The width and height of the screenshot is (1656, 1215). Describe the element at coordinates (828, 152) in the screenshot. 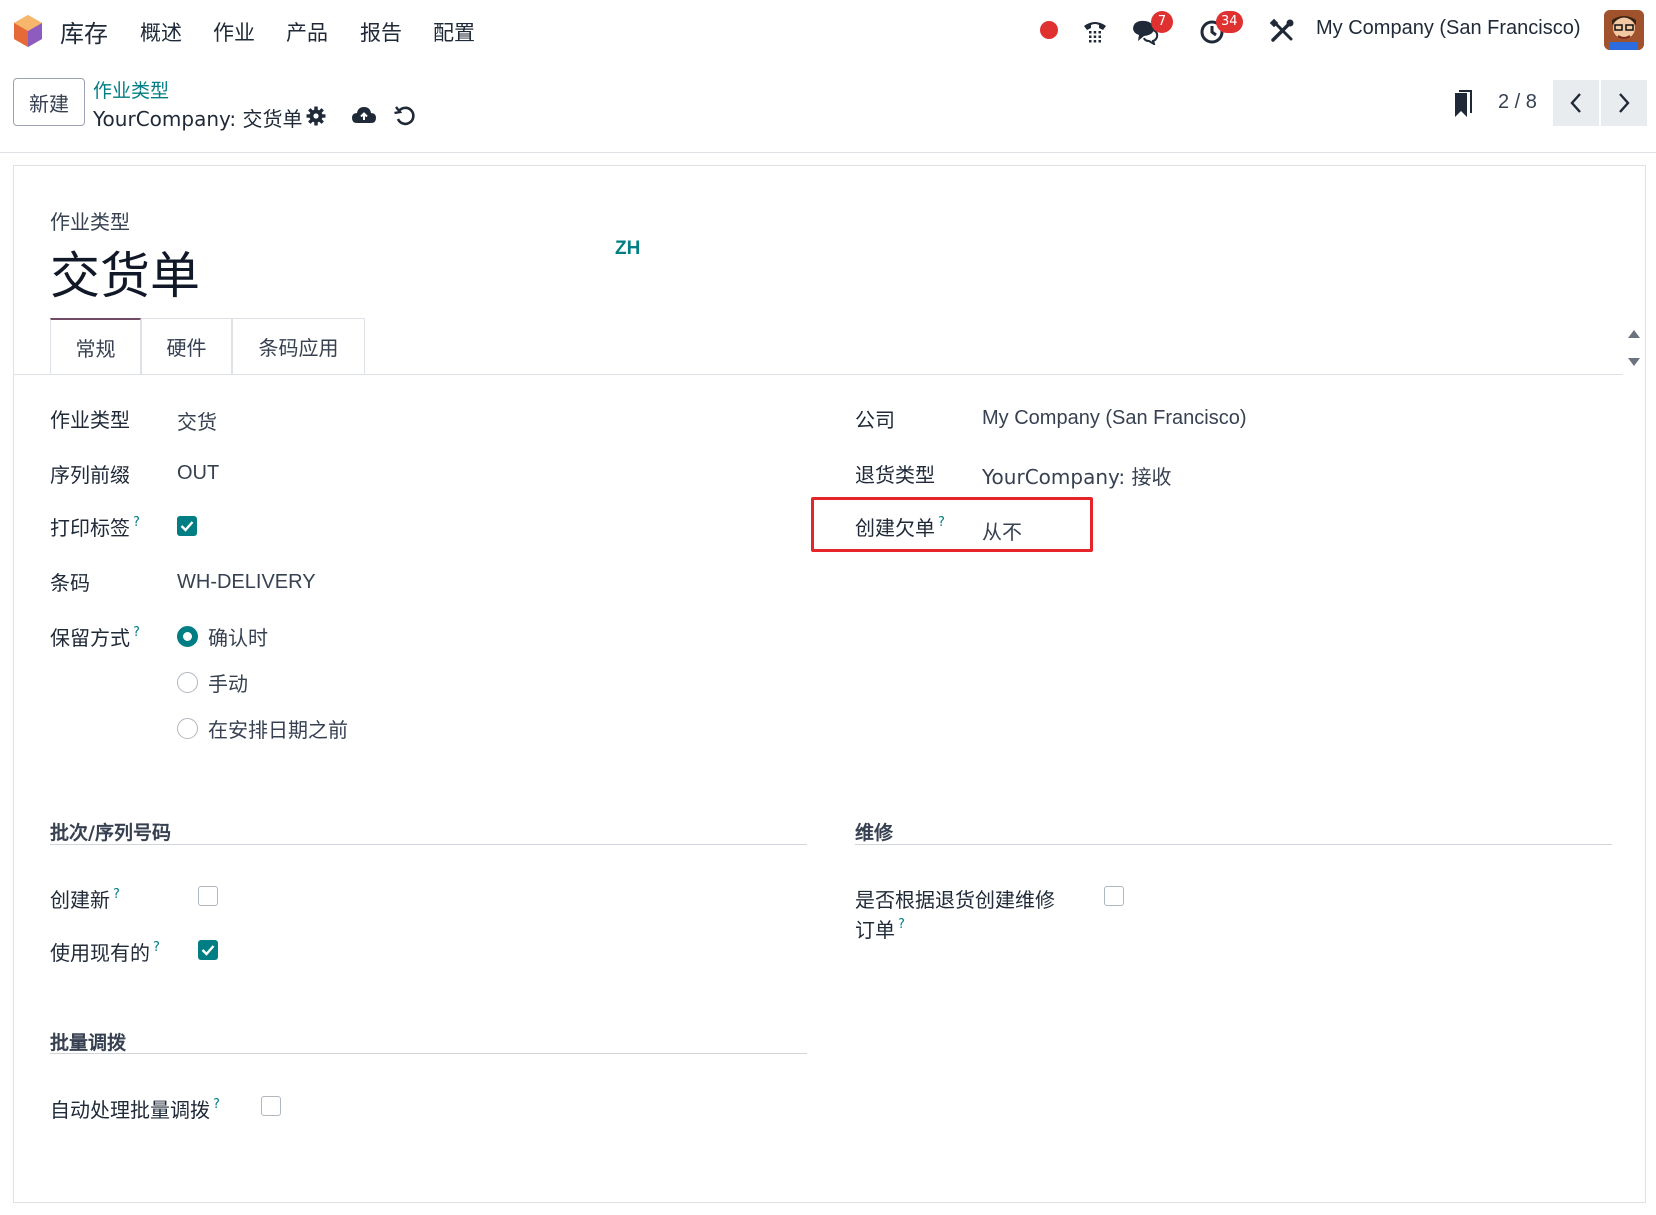

I see `control-panel-divider` at that location.